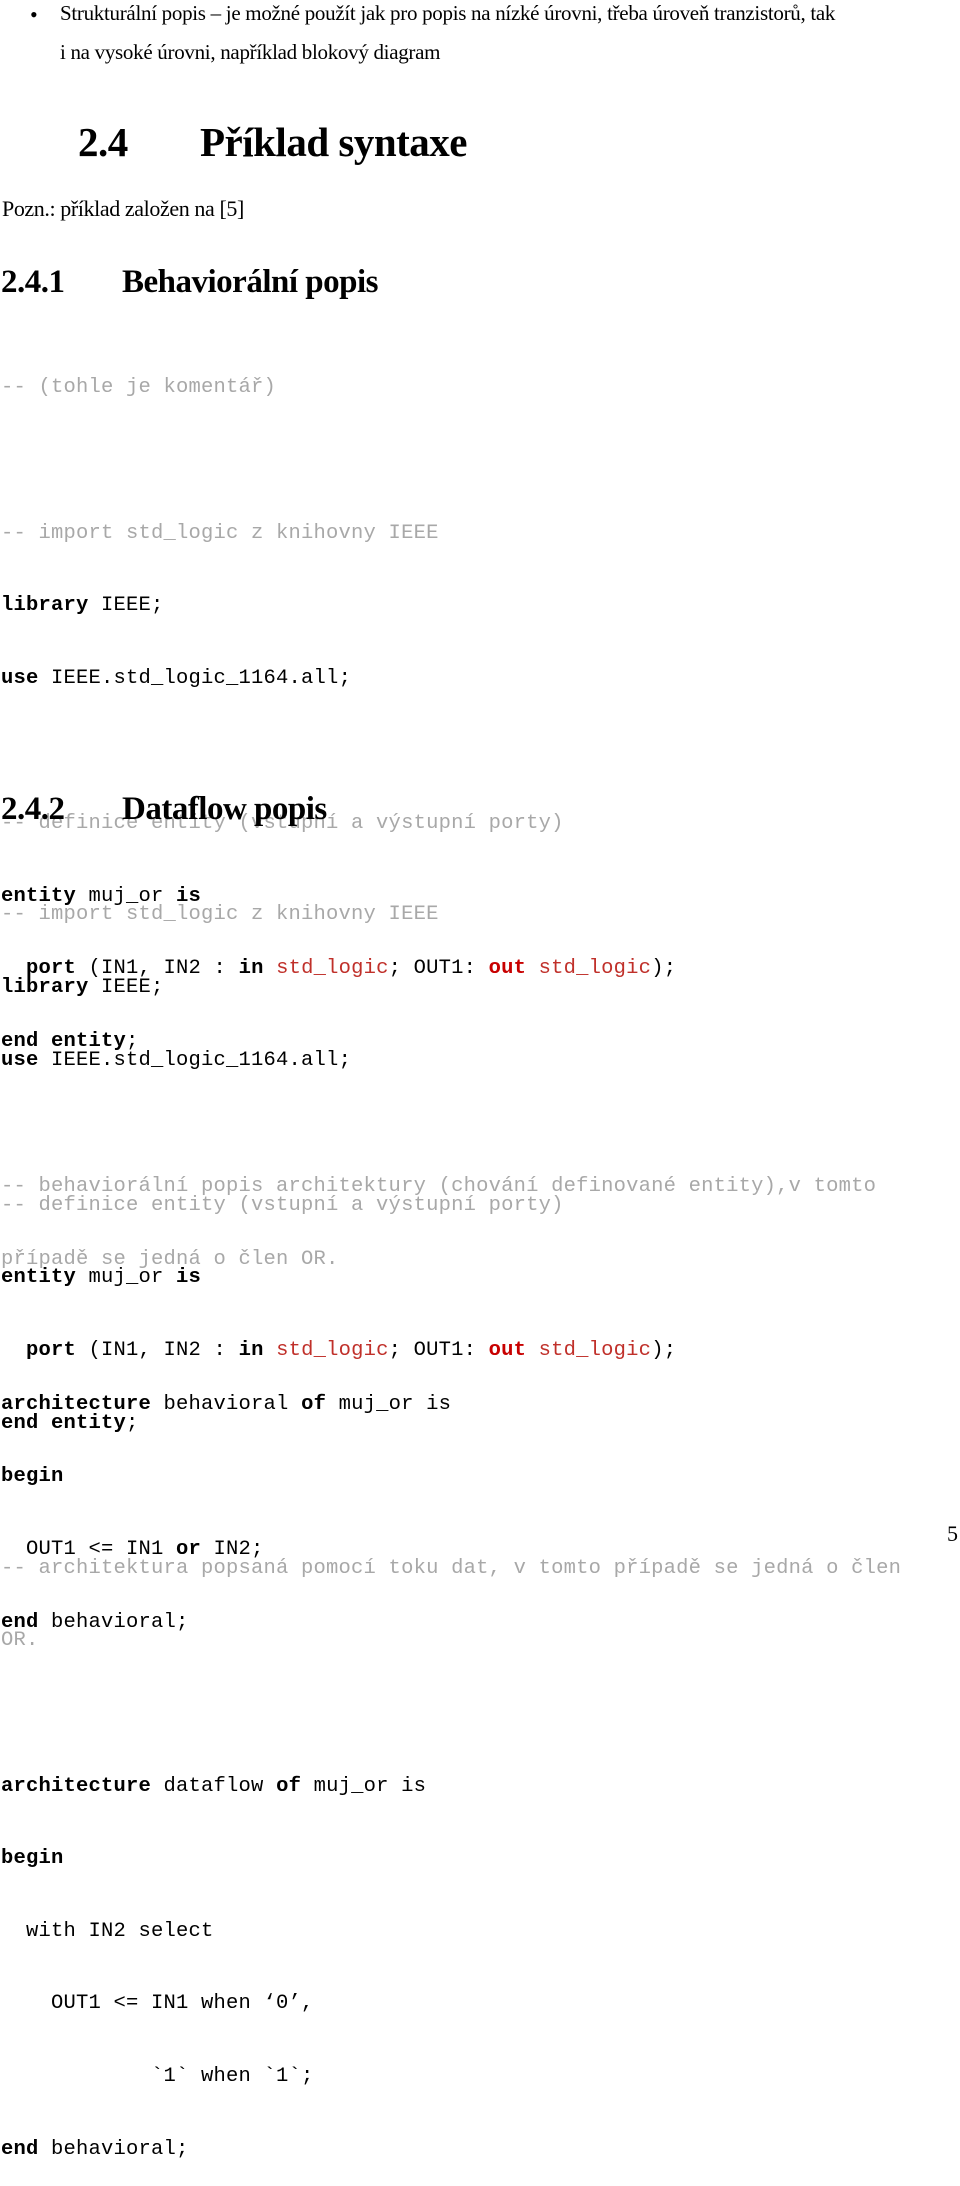  Describe the element at coordinates (20, 1641) in the screenshot. I see `code-comment: OR.` at that location.